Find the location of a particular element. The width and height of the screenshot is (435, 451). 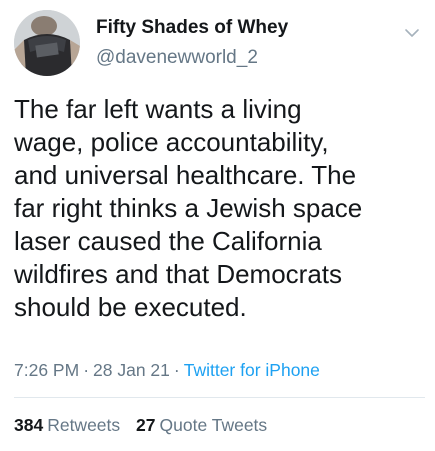

retweets-count: 384 is located at coordinates (29, 425).